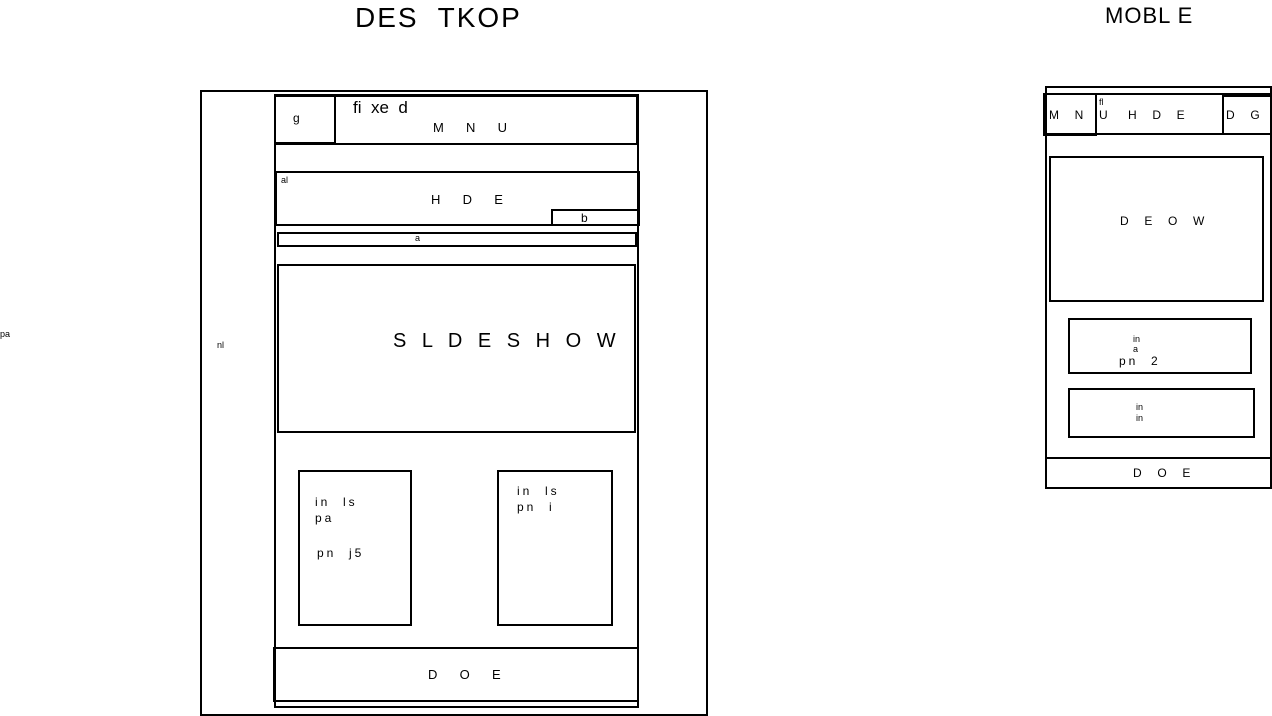 This screenshot has width=1272, height=716. Describe the element at coordinates (507, 341) in the screenshot. I see `desktop-slideshow-label: S L D E S H O W` at that location.